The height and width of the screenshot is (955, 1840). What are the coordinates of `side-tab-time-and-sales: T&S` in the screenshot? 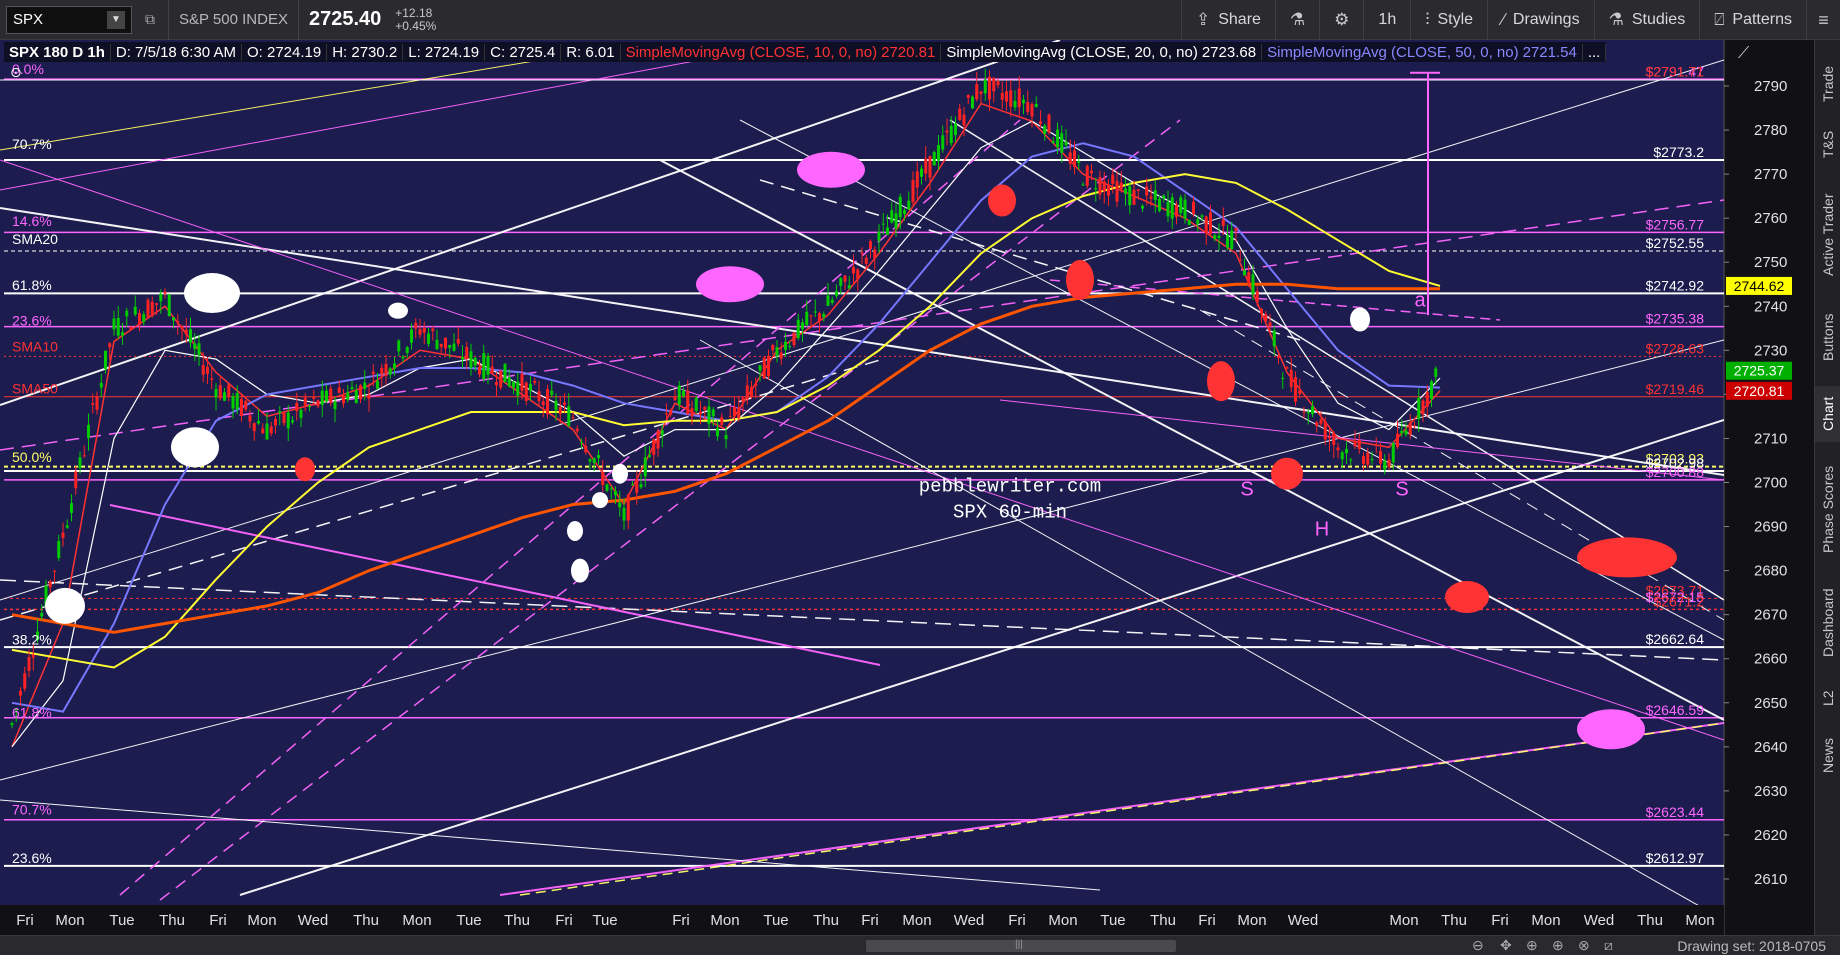 It's located at (1827, 144).